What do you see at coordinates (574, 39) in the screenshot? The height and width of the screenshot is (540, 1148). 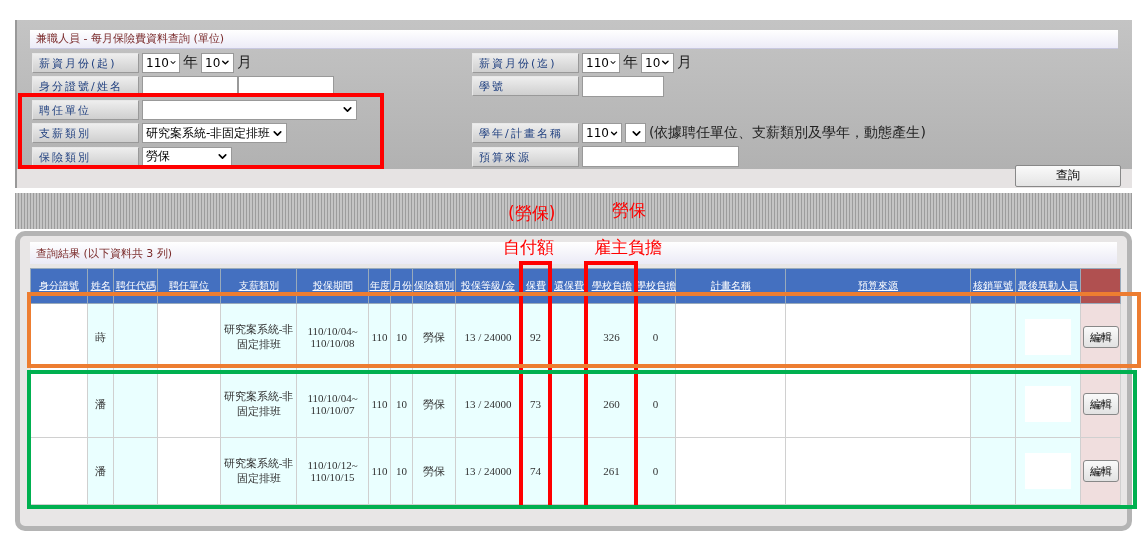 I see `panel-title: 兼職人員 - 每月保險費資料查詢 (單位)` at bounding box center [574, 39].